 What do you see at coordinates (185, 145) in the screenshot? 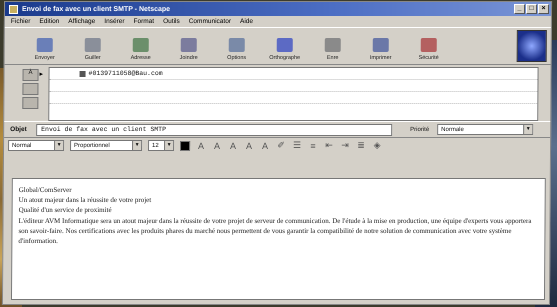
I see `text-color-button` at bounding box center [185, 145].